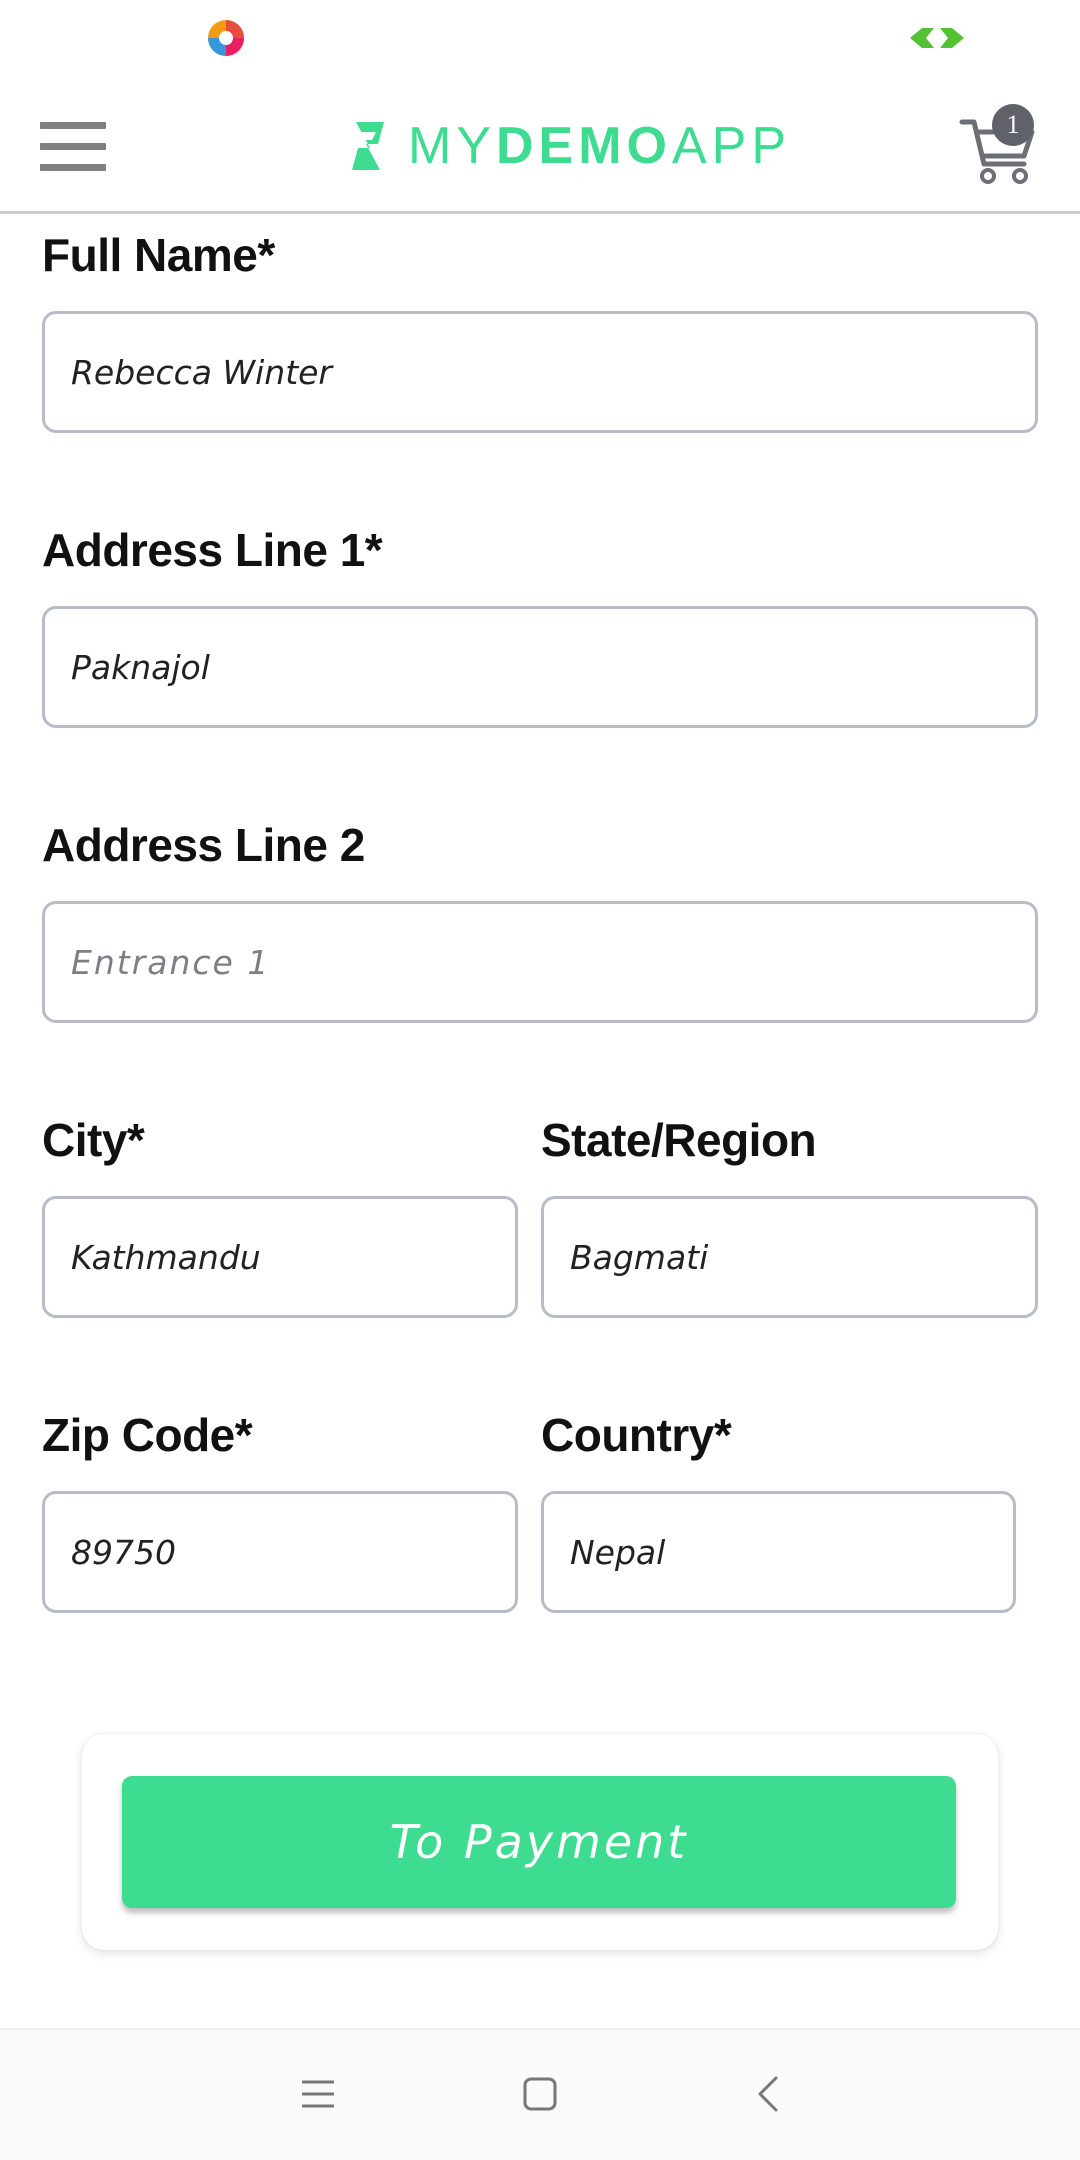  Describe the element at coordinates (540, 372) in the screenshot. I see `full-name-input: Rebecca Winter` at that location.